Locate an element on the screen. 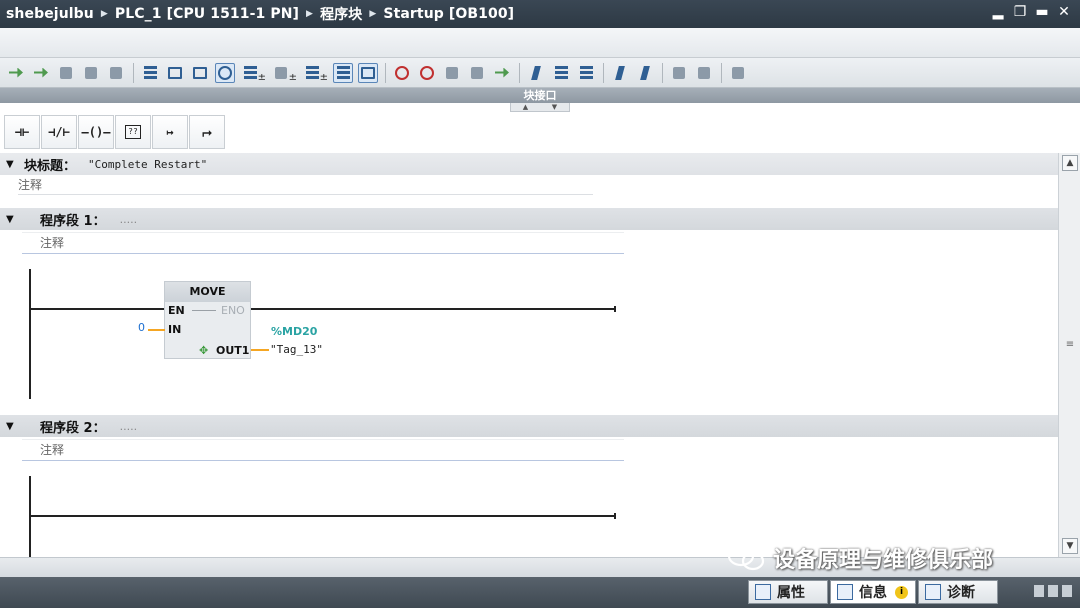 The height and width of the screenshot is (608, 1080). close-branch-button: ⮣ is located at coordinates (207, 132).